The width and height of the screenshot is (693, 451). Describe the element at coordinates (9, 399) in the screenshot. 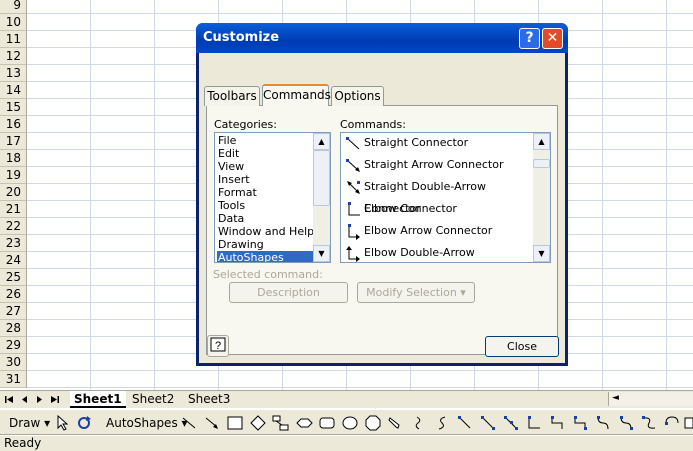

I see `first-sheet-icon` at that location.